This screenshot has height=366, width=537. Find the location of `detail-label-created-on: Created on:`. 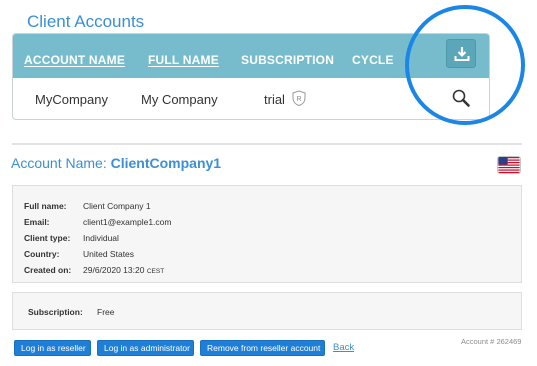

detail-label-created-on: Created on: is located at coordinates (48, 270).